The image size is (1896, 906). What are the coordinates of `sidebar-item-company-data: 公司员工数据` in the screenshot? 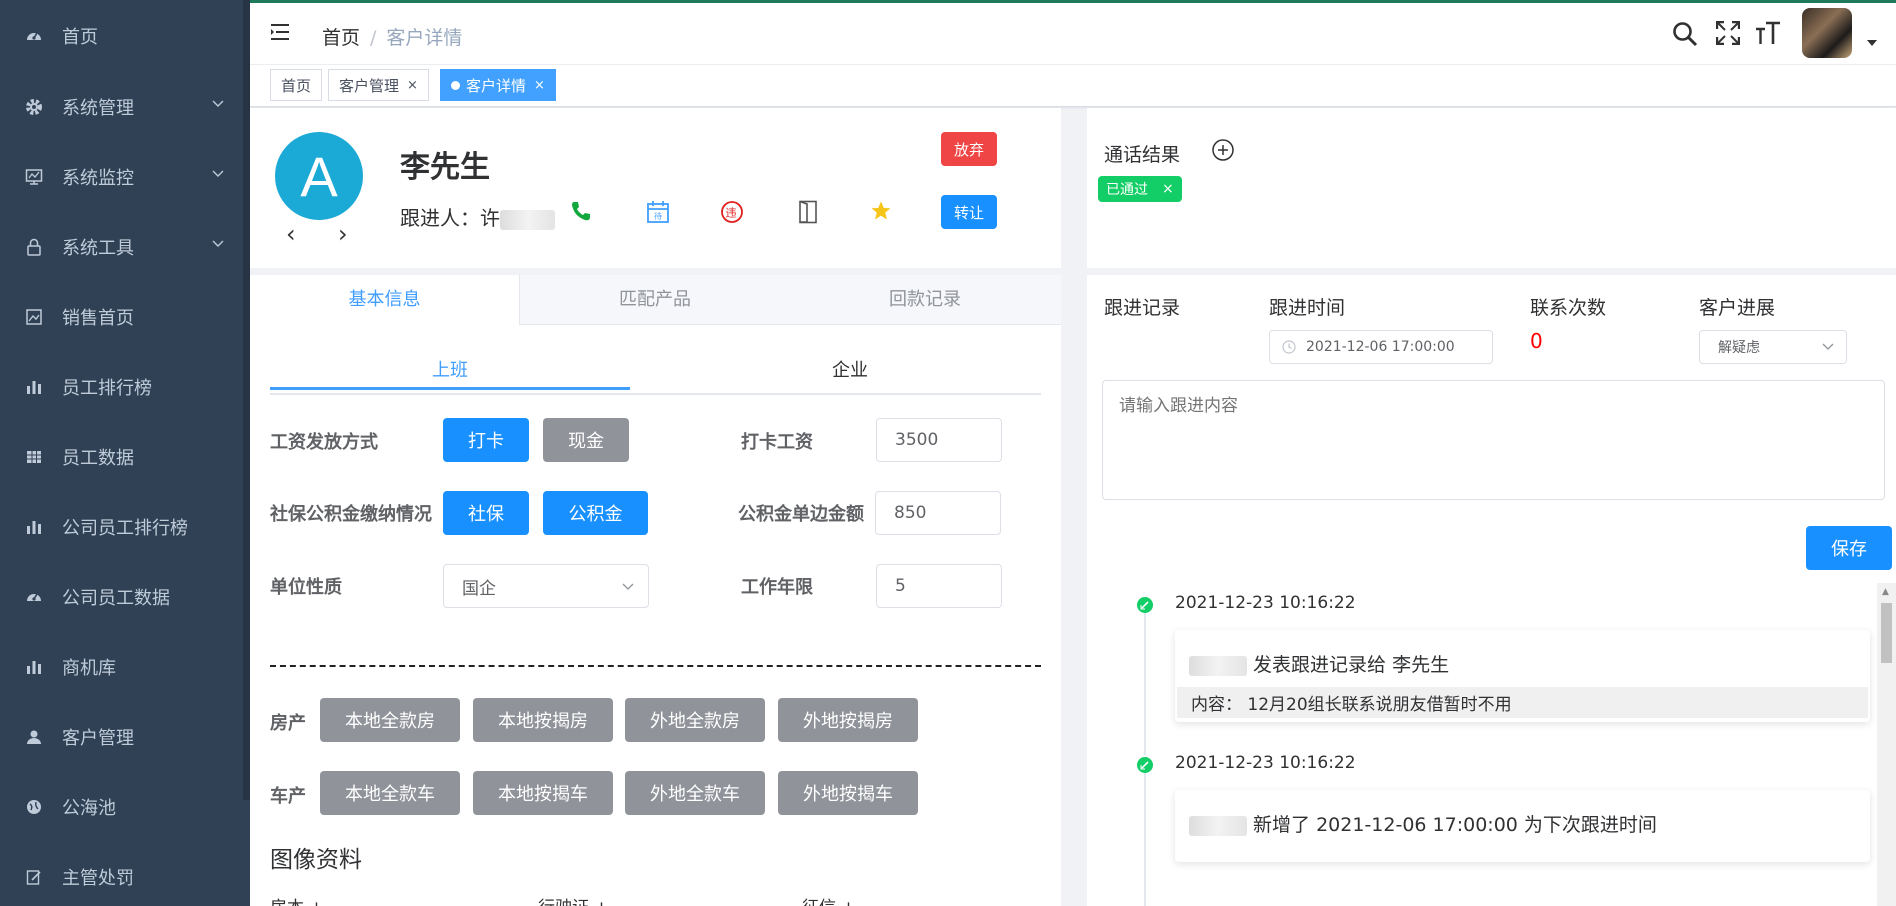 It's located at (125, 597).